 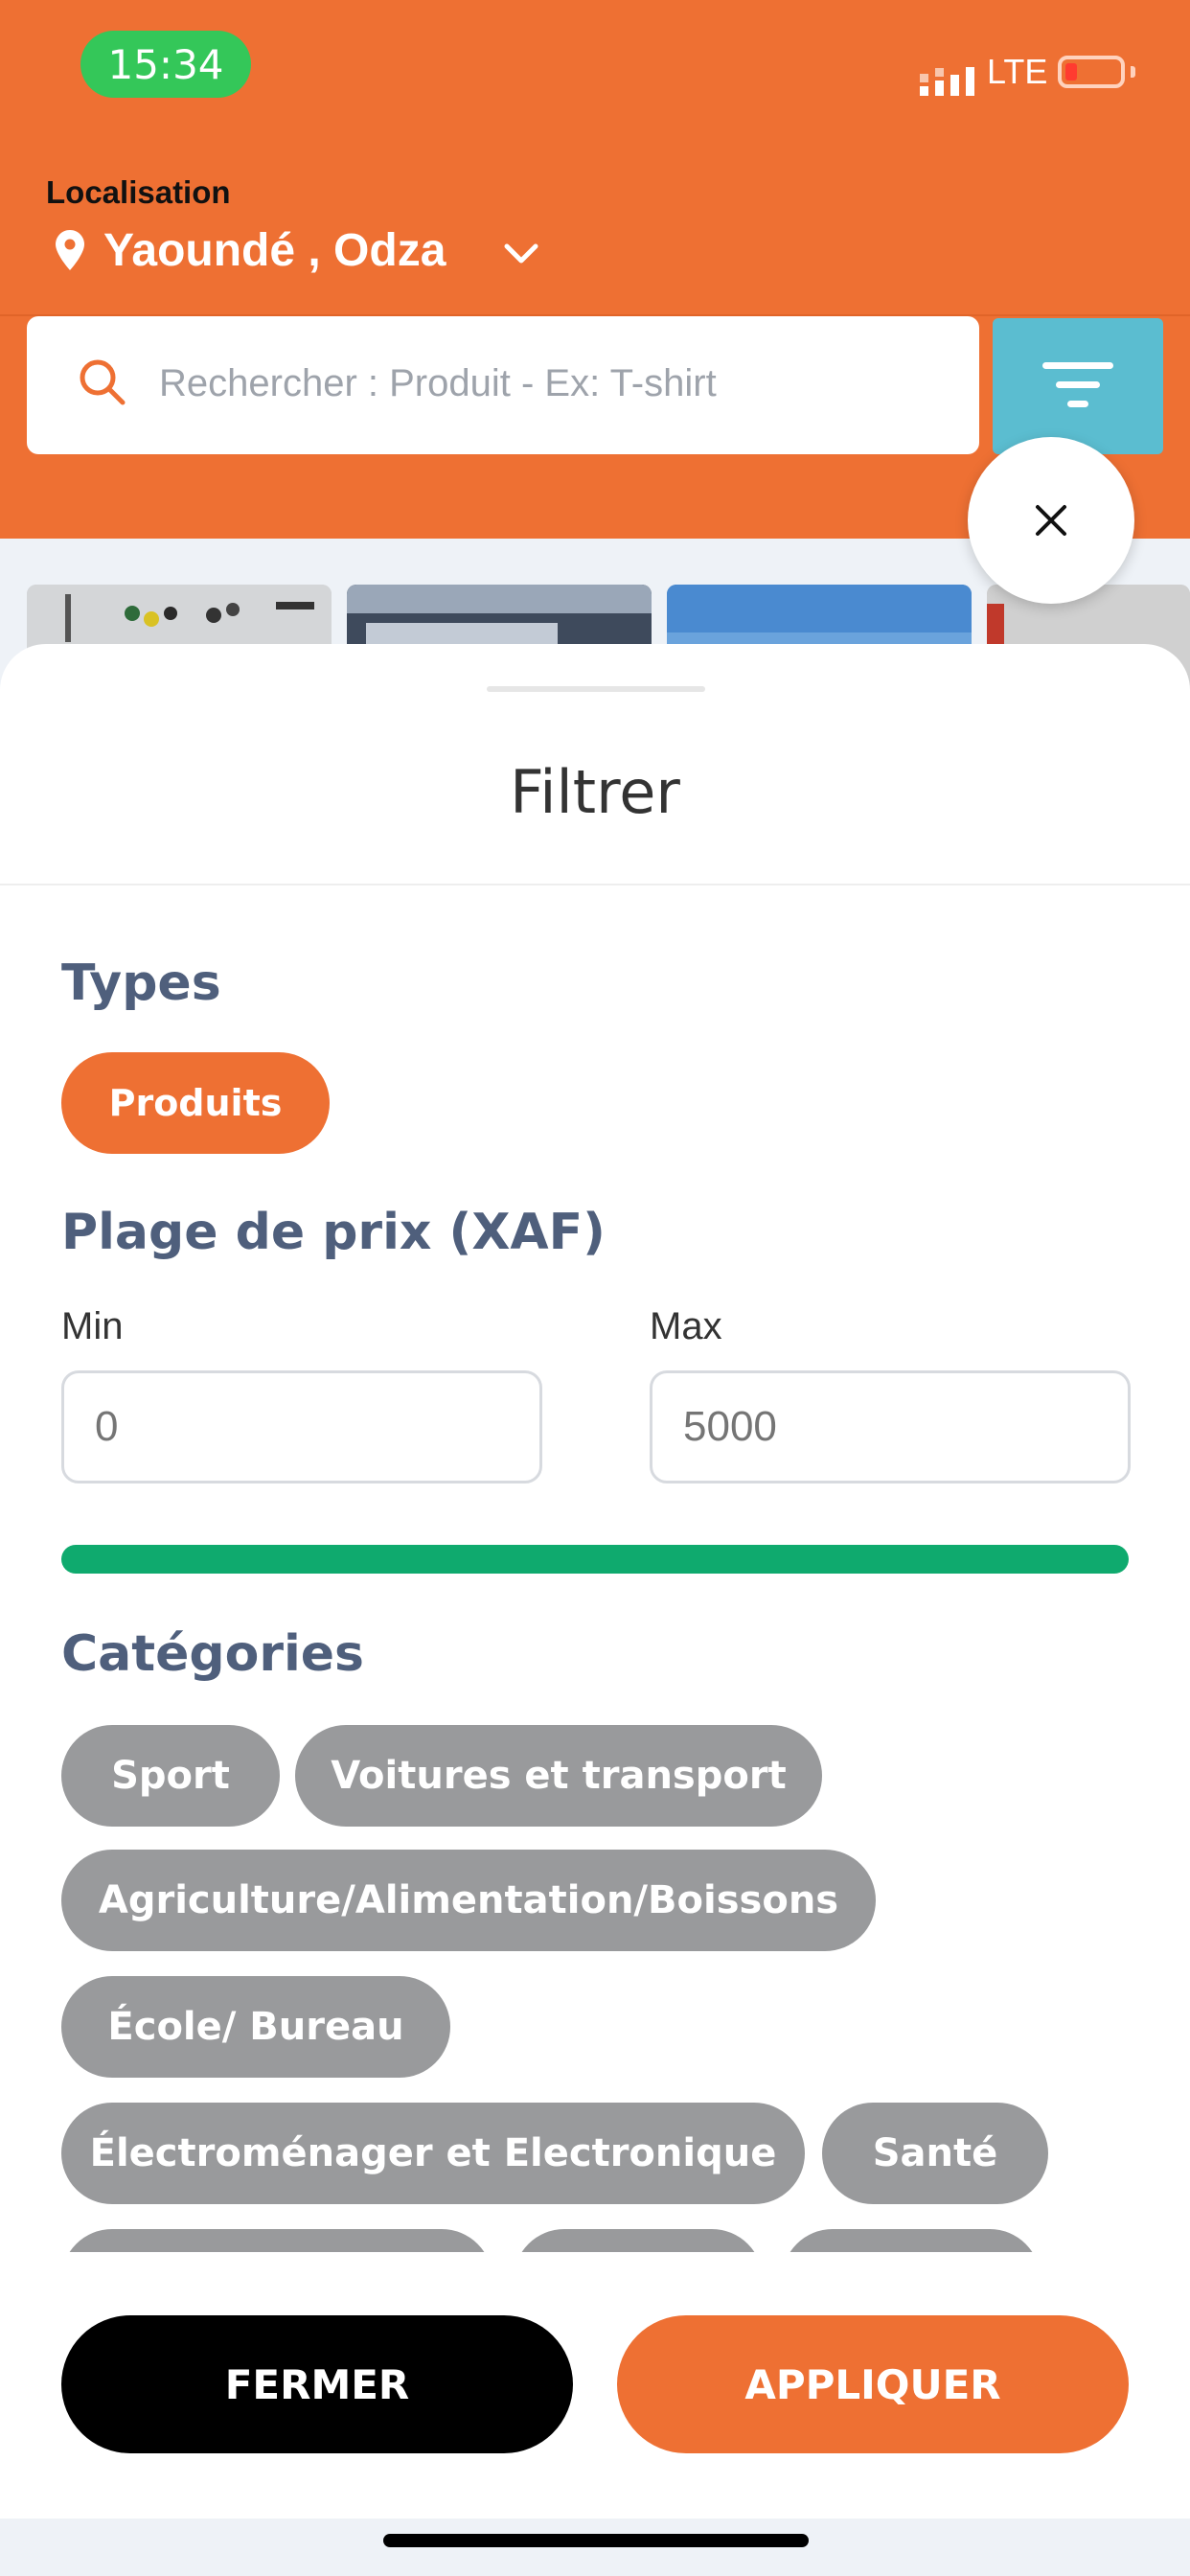 I want to click on max-label: Max, so click(x=686, y=1326).